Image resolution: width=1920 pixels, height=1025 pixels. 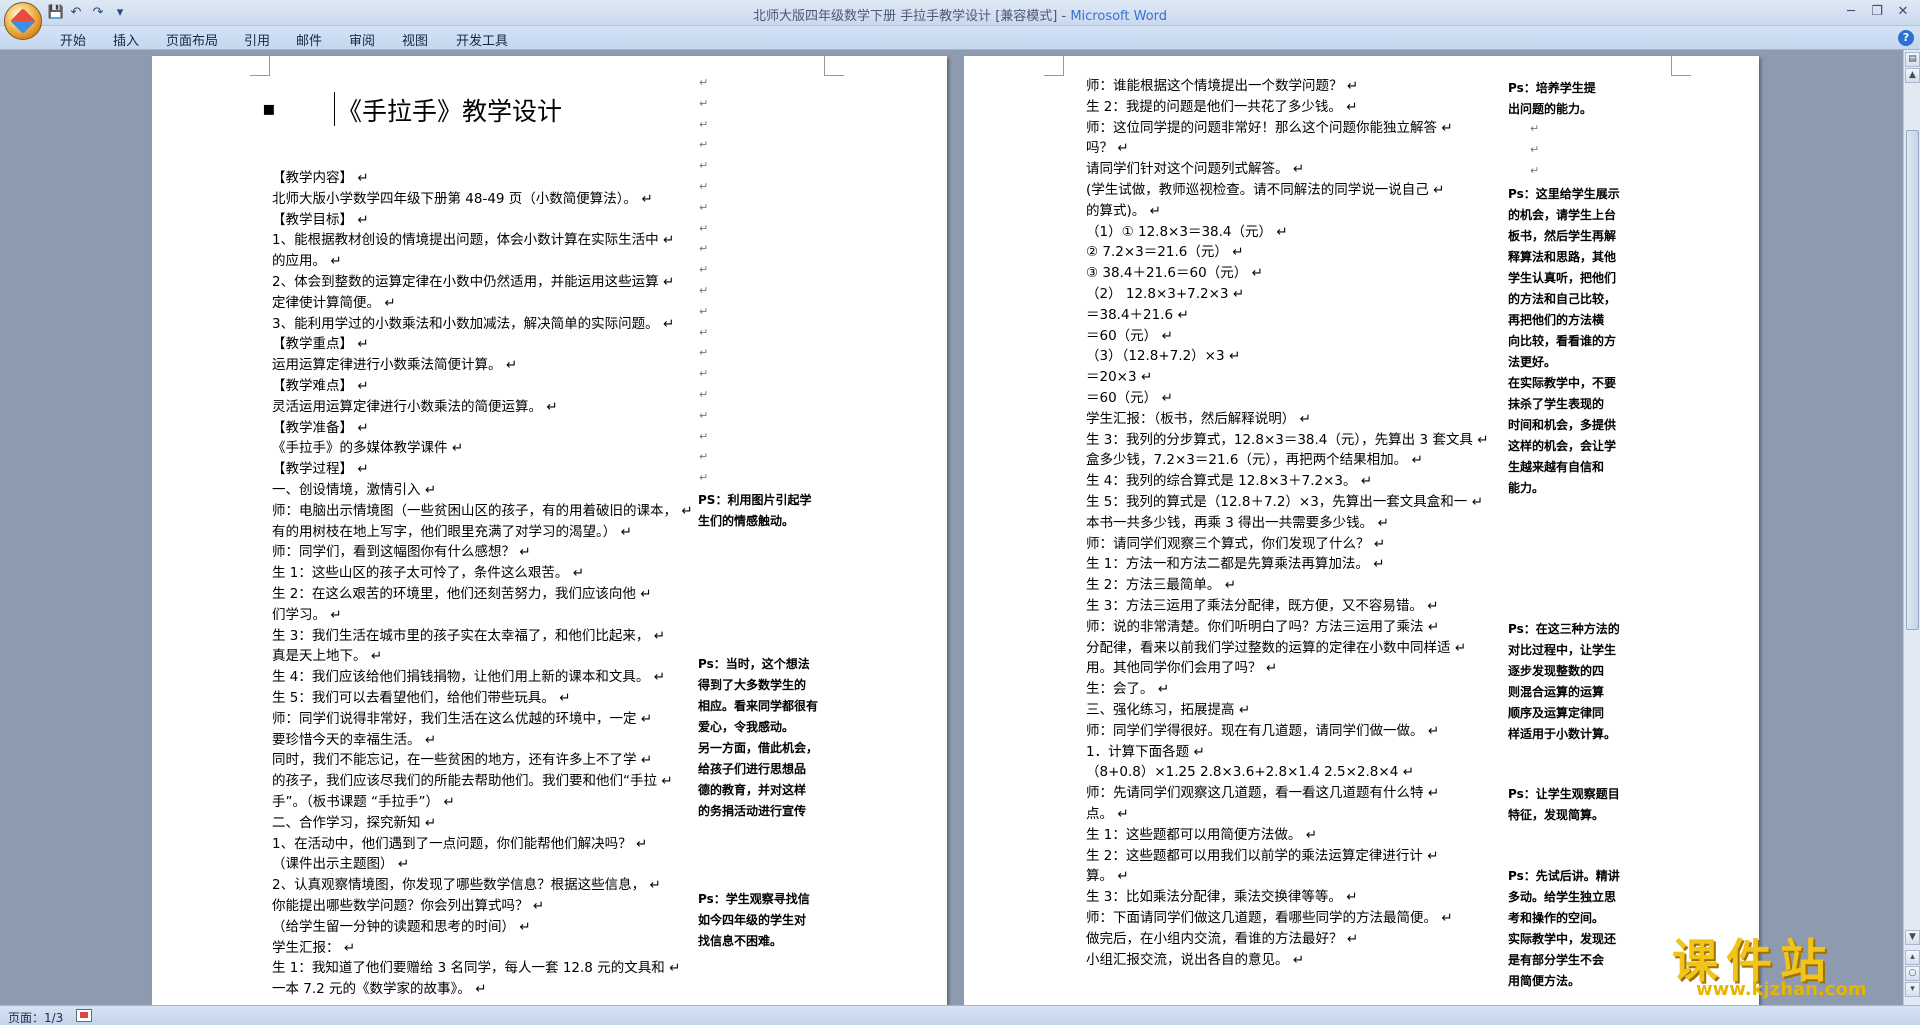 What do you see at coordinates (1262, 606) in the screenshot?
I see `paragraph-line: 生 3：方法三运用了乘法分配律，既方便，又不容易错。 ↵` at bounding box center [1262, 606].